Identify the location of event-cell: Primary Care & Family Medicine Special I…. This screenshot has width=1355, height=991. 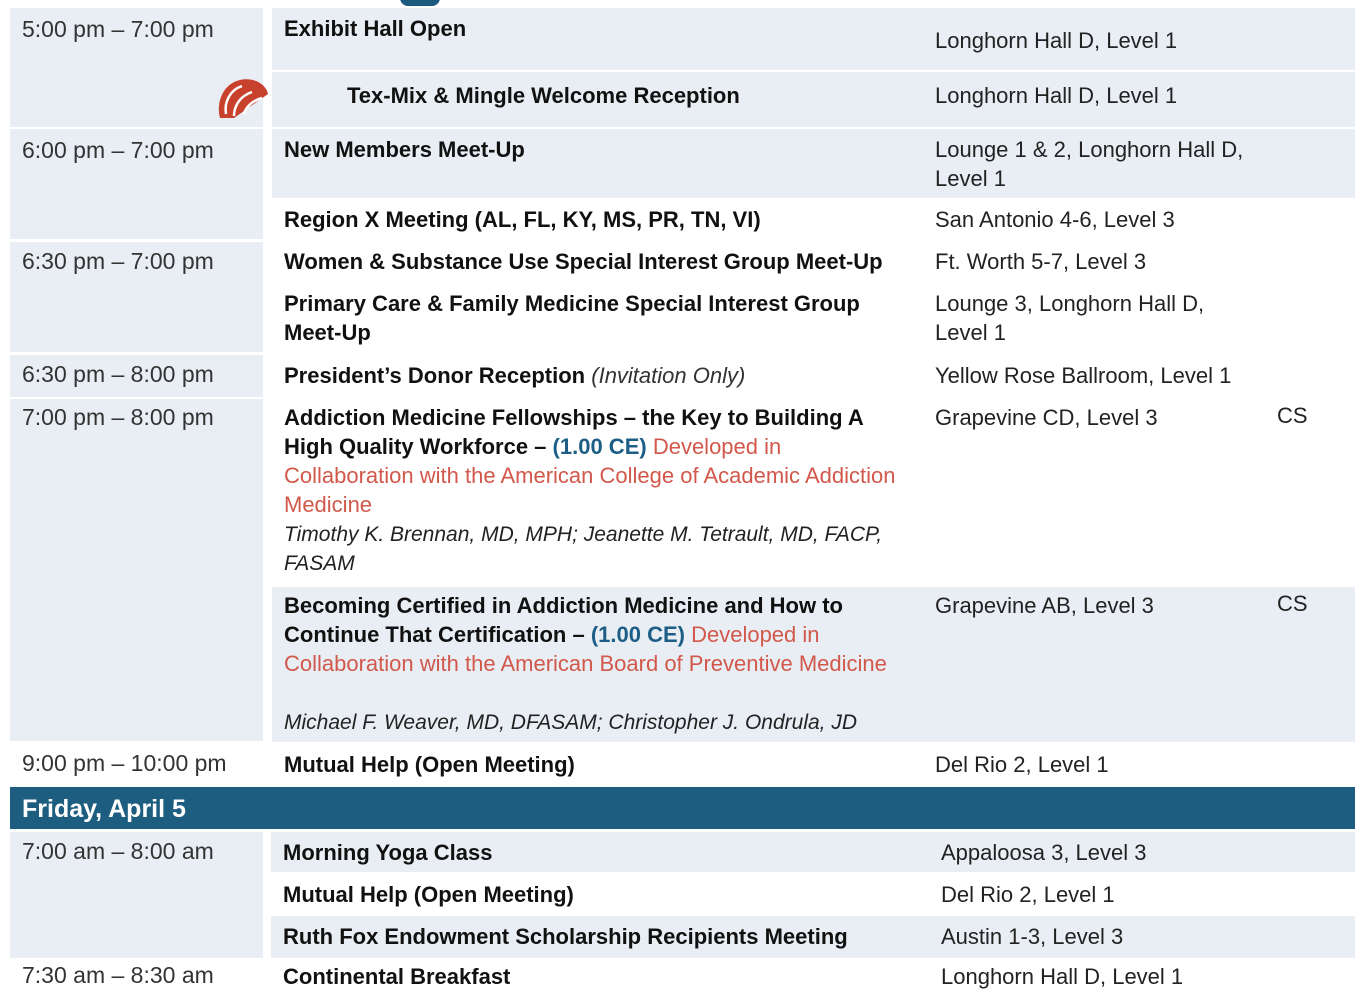
(813, 318).